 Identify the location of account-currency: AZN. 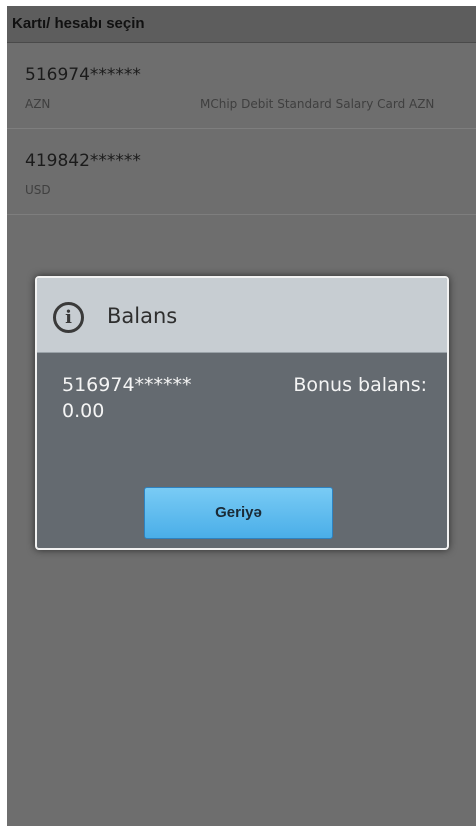
(38, 104).